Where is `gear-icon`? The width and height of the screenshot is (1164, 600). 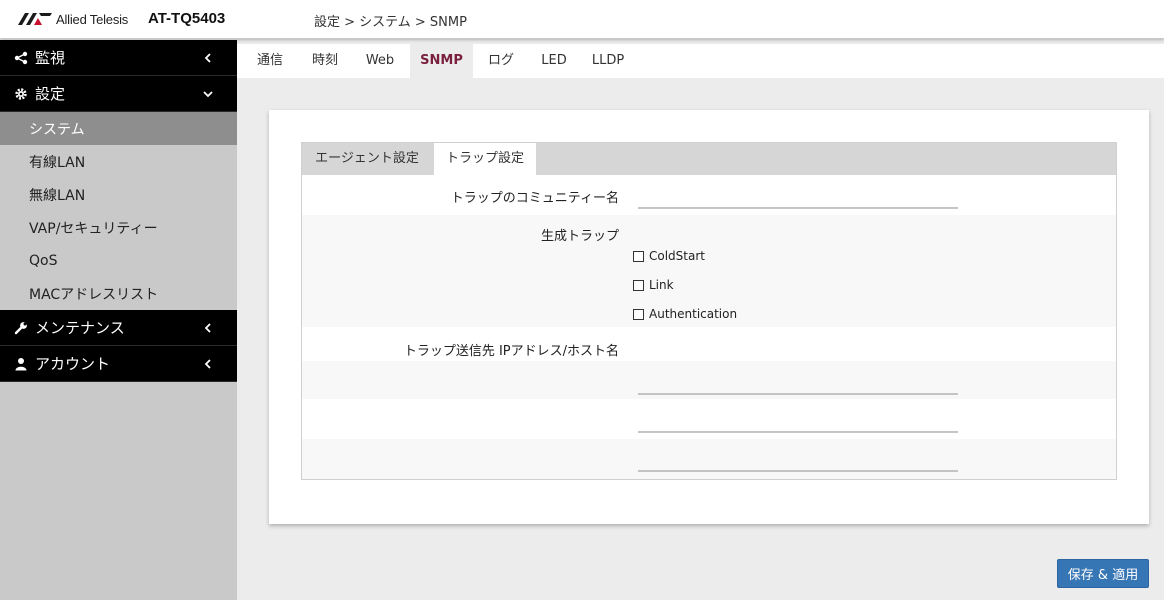
gear-icon is located at coordinates (21, 94).